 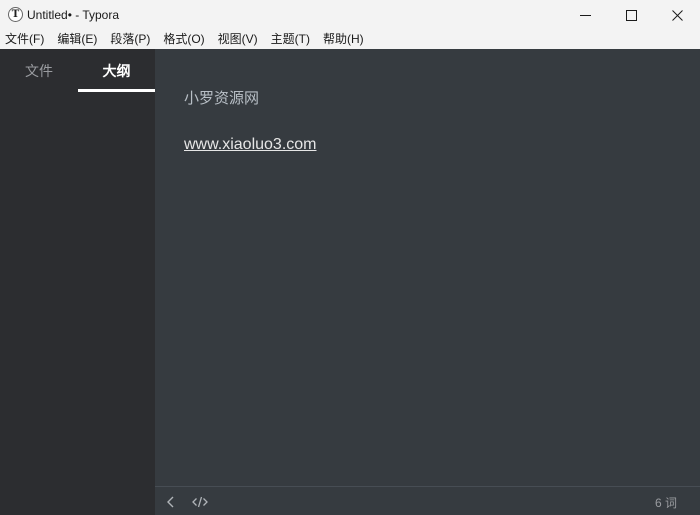 I want to click on maximize-button, so click(x=631, y=15).